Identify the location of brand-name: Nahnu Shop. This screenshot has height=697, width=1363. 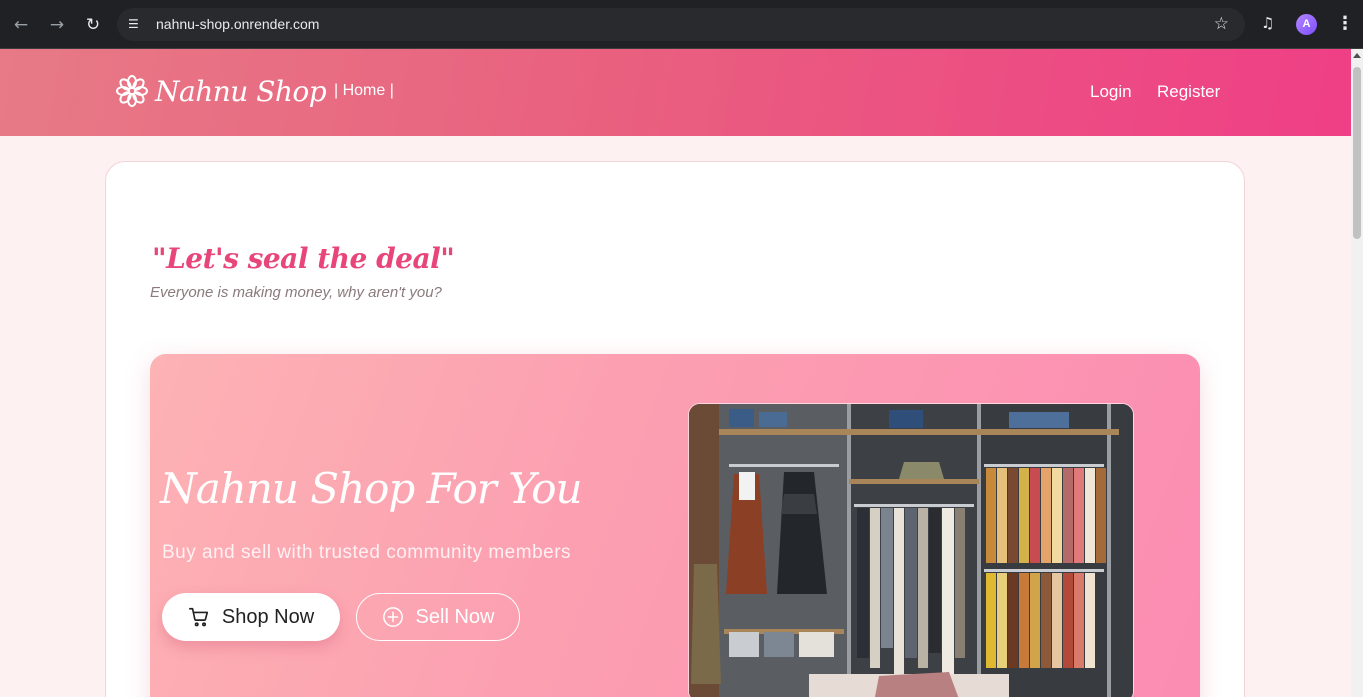
(241, 91).